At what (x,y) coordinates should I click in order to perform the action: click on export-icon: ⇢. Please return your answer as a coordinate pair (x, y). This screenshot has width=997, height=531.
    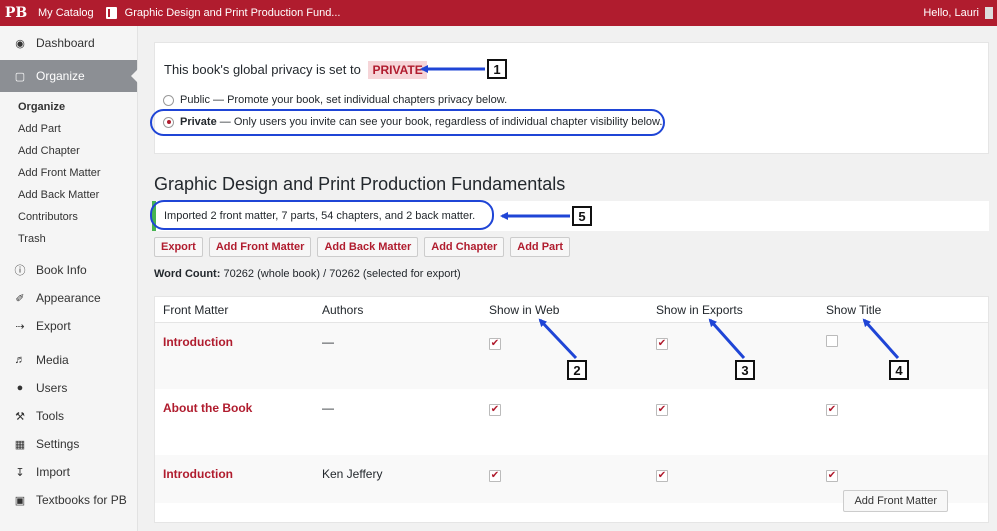
    Looking at the image, I should click on (20, 326).